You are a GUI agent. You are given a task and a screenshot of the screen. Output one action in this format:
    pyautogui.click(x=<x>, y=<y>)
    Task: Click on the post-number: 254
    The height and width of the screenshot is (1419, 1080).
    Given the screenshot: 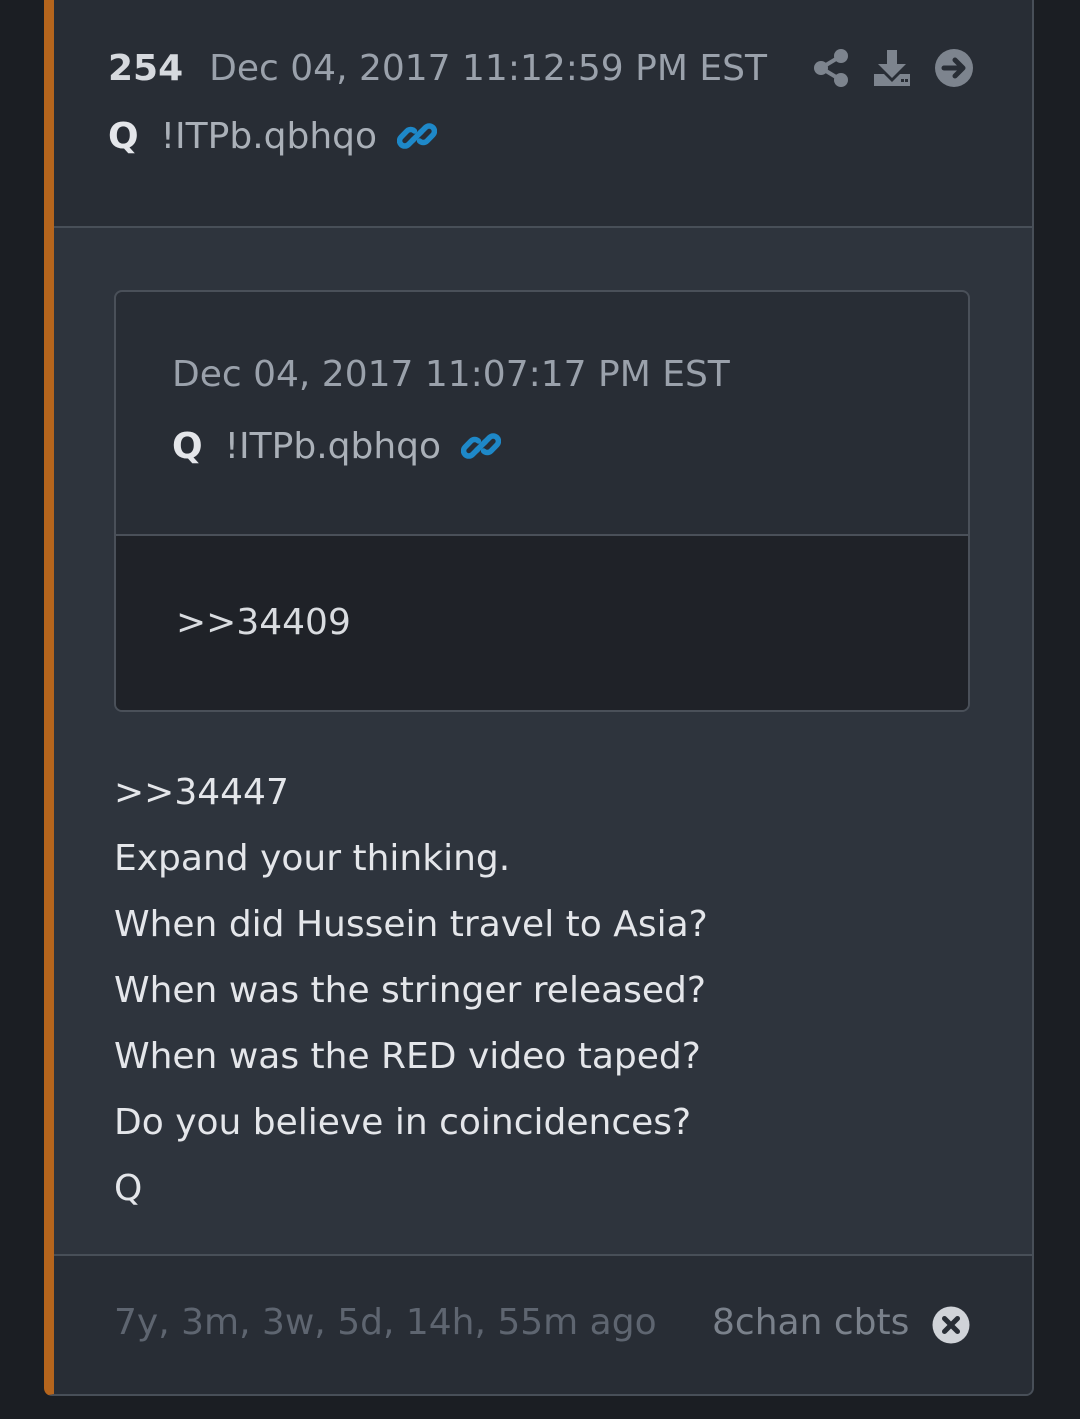 What is the action you would take?
    pyautogui.click(x=146, y=68)
    